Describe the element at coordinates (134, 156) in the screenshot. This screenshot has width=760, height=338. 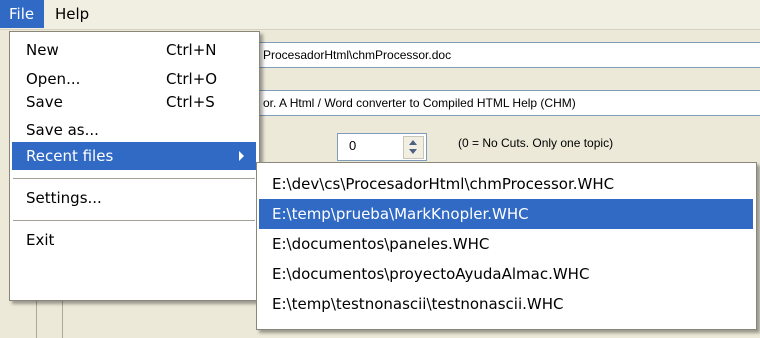
I see `menu-item-recent-files: Recent files` at that location.